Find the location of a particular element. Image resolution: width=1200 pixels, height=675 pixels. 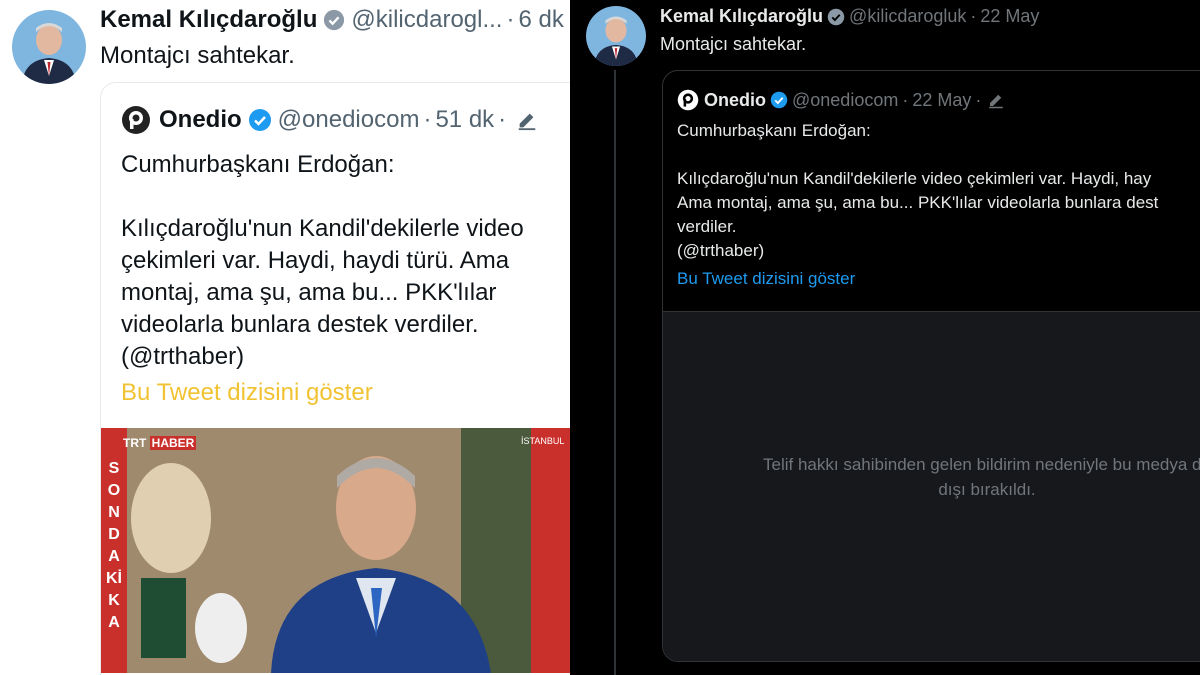

author-handle: @kilicdarogluk is located at coordinates (907, 16).